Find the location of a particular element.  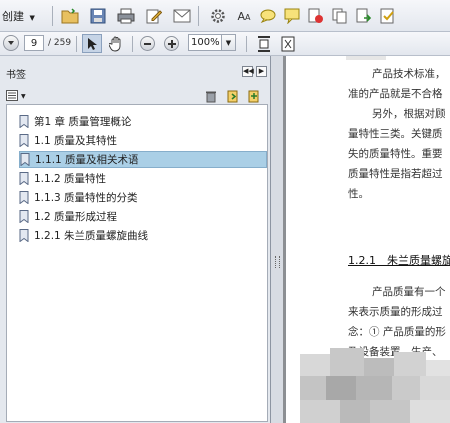

fit-width-icon is located at coordinates (264, 44).